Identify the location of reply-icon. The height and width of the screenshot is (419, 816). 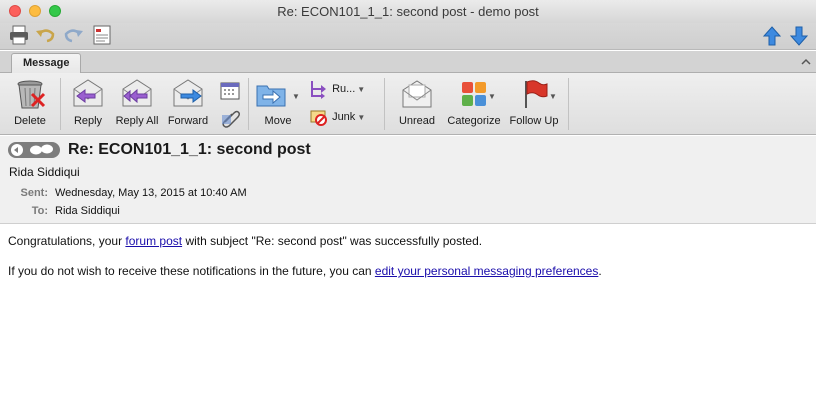
(88, 93).